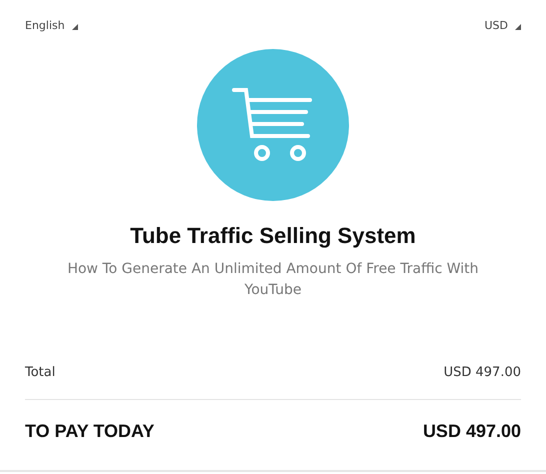 This screenshot has width=546, height=474. I want to click on total-label: Total, so click(40, 372).